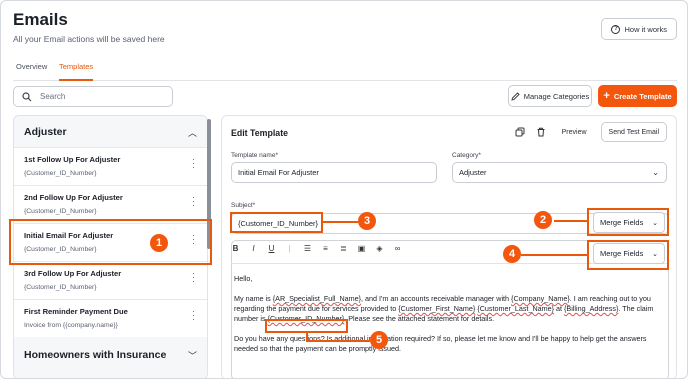  Describe the element at coordinates (345, 70) in the screenshot. I see `tab-bar: Overview Templates` at that location.